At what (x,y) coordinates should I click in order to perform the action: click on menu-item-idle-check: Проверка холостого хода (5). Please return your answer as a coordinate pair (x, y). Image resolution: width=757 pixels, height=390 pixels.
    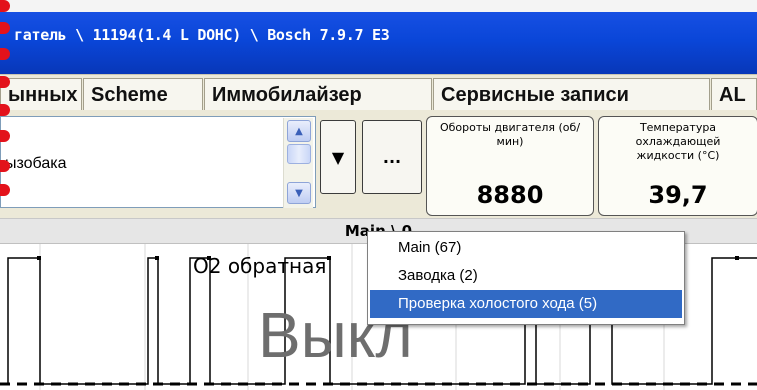
    Looking at the image, I should click on (526, 304).